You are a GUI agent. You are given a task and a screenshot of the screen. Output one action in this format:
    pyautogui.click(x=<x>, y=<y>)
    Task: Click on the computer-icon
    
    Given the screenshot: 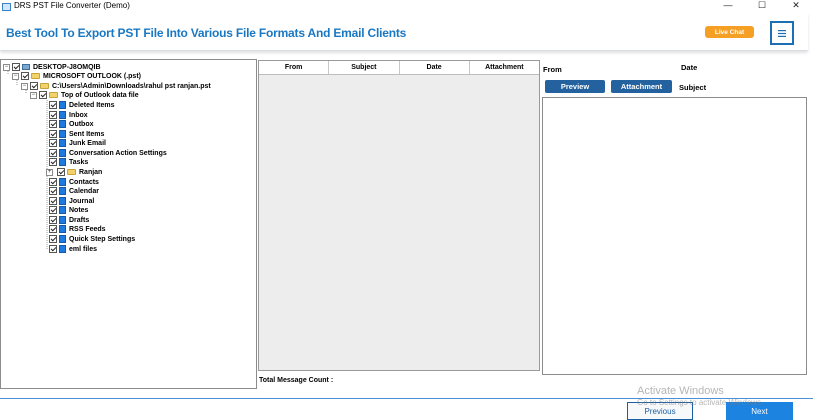 What is the action you would take?
    pyautogui.click(x=26, y=67)
    